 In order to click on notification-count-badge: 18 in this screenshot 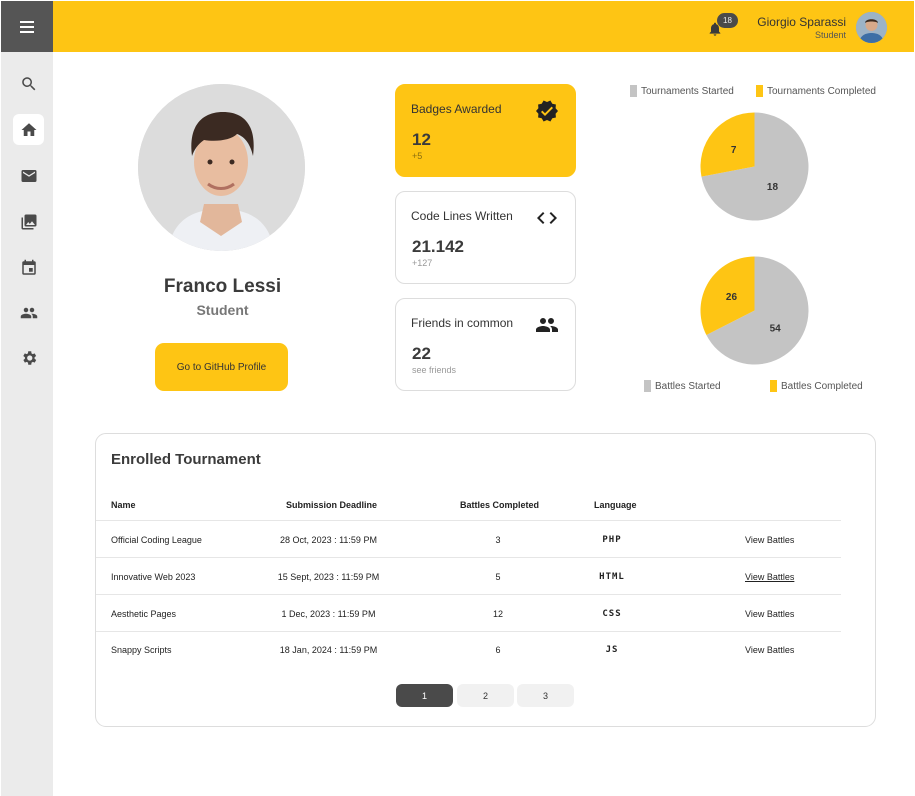, I will do `click(727, 20)`.